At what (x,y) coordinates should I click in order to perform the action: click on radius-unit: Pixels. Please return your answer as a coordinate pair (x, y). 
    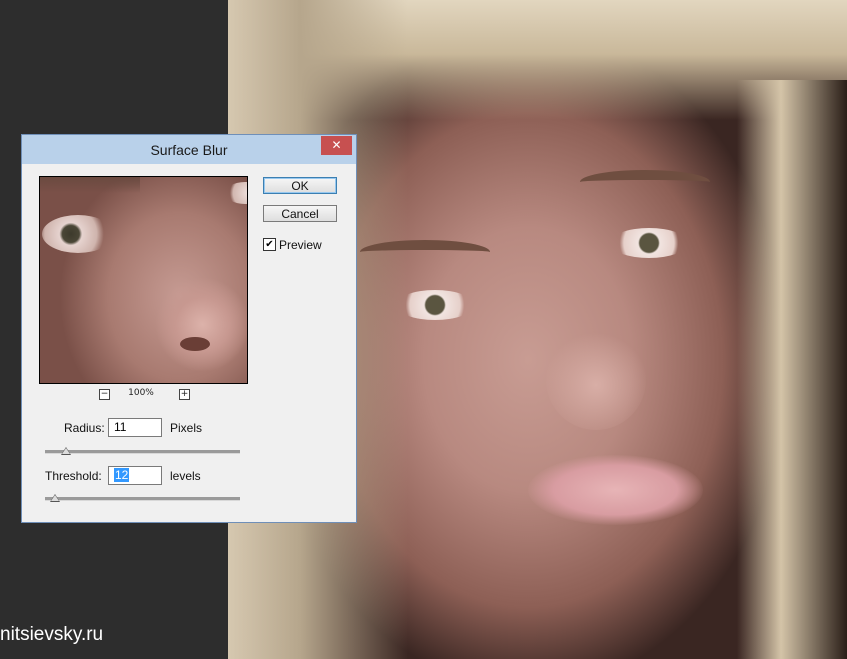
    Looking at the image, I should click on (186, 428).